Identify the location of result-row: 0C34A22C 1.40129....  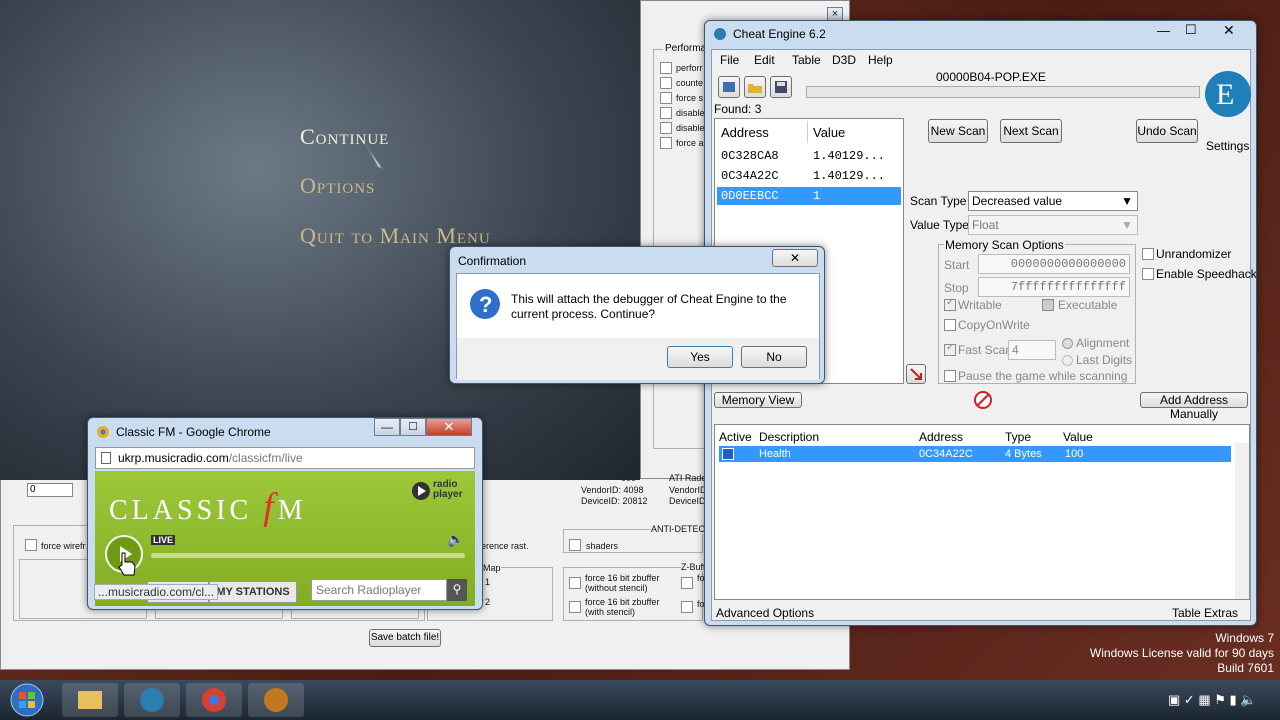
(809, 176).